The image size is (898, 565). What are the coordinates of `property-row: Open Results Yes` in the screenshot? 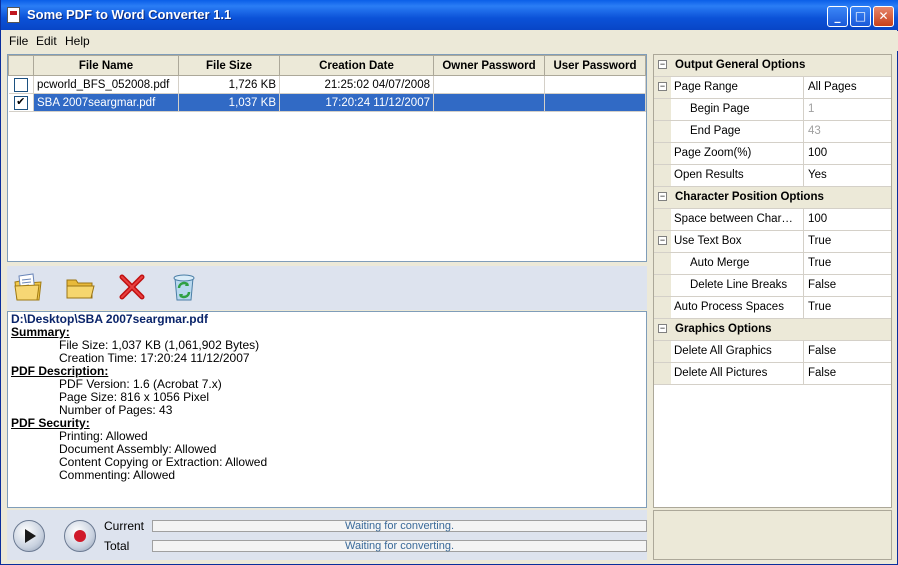 It's located at (772, 176).